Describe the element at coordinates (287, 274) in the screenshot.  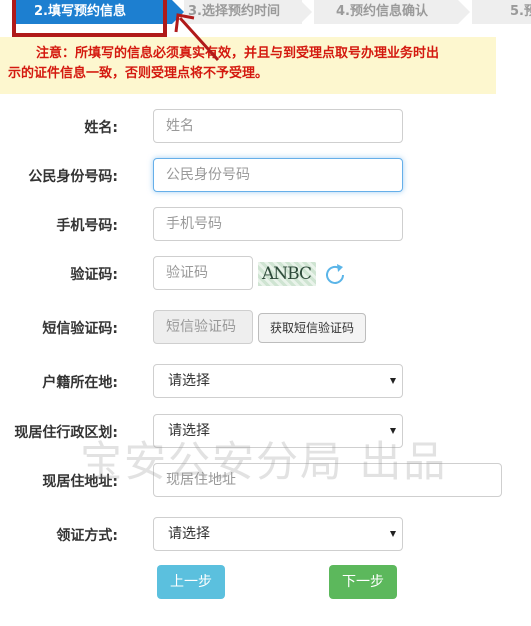
I see `captcha-image: ANBC` at that location.